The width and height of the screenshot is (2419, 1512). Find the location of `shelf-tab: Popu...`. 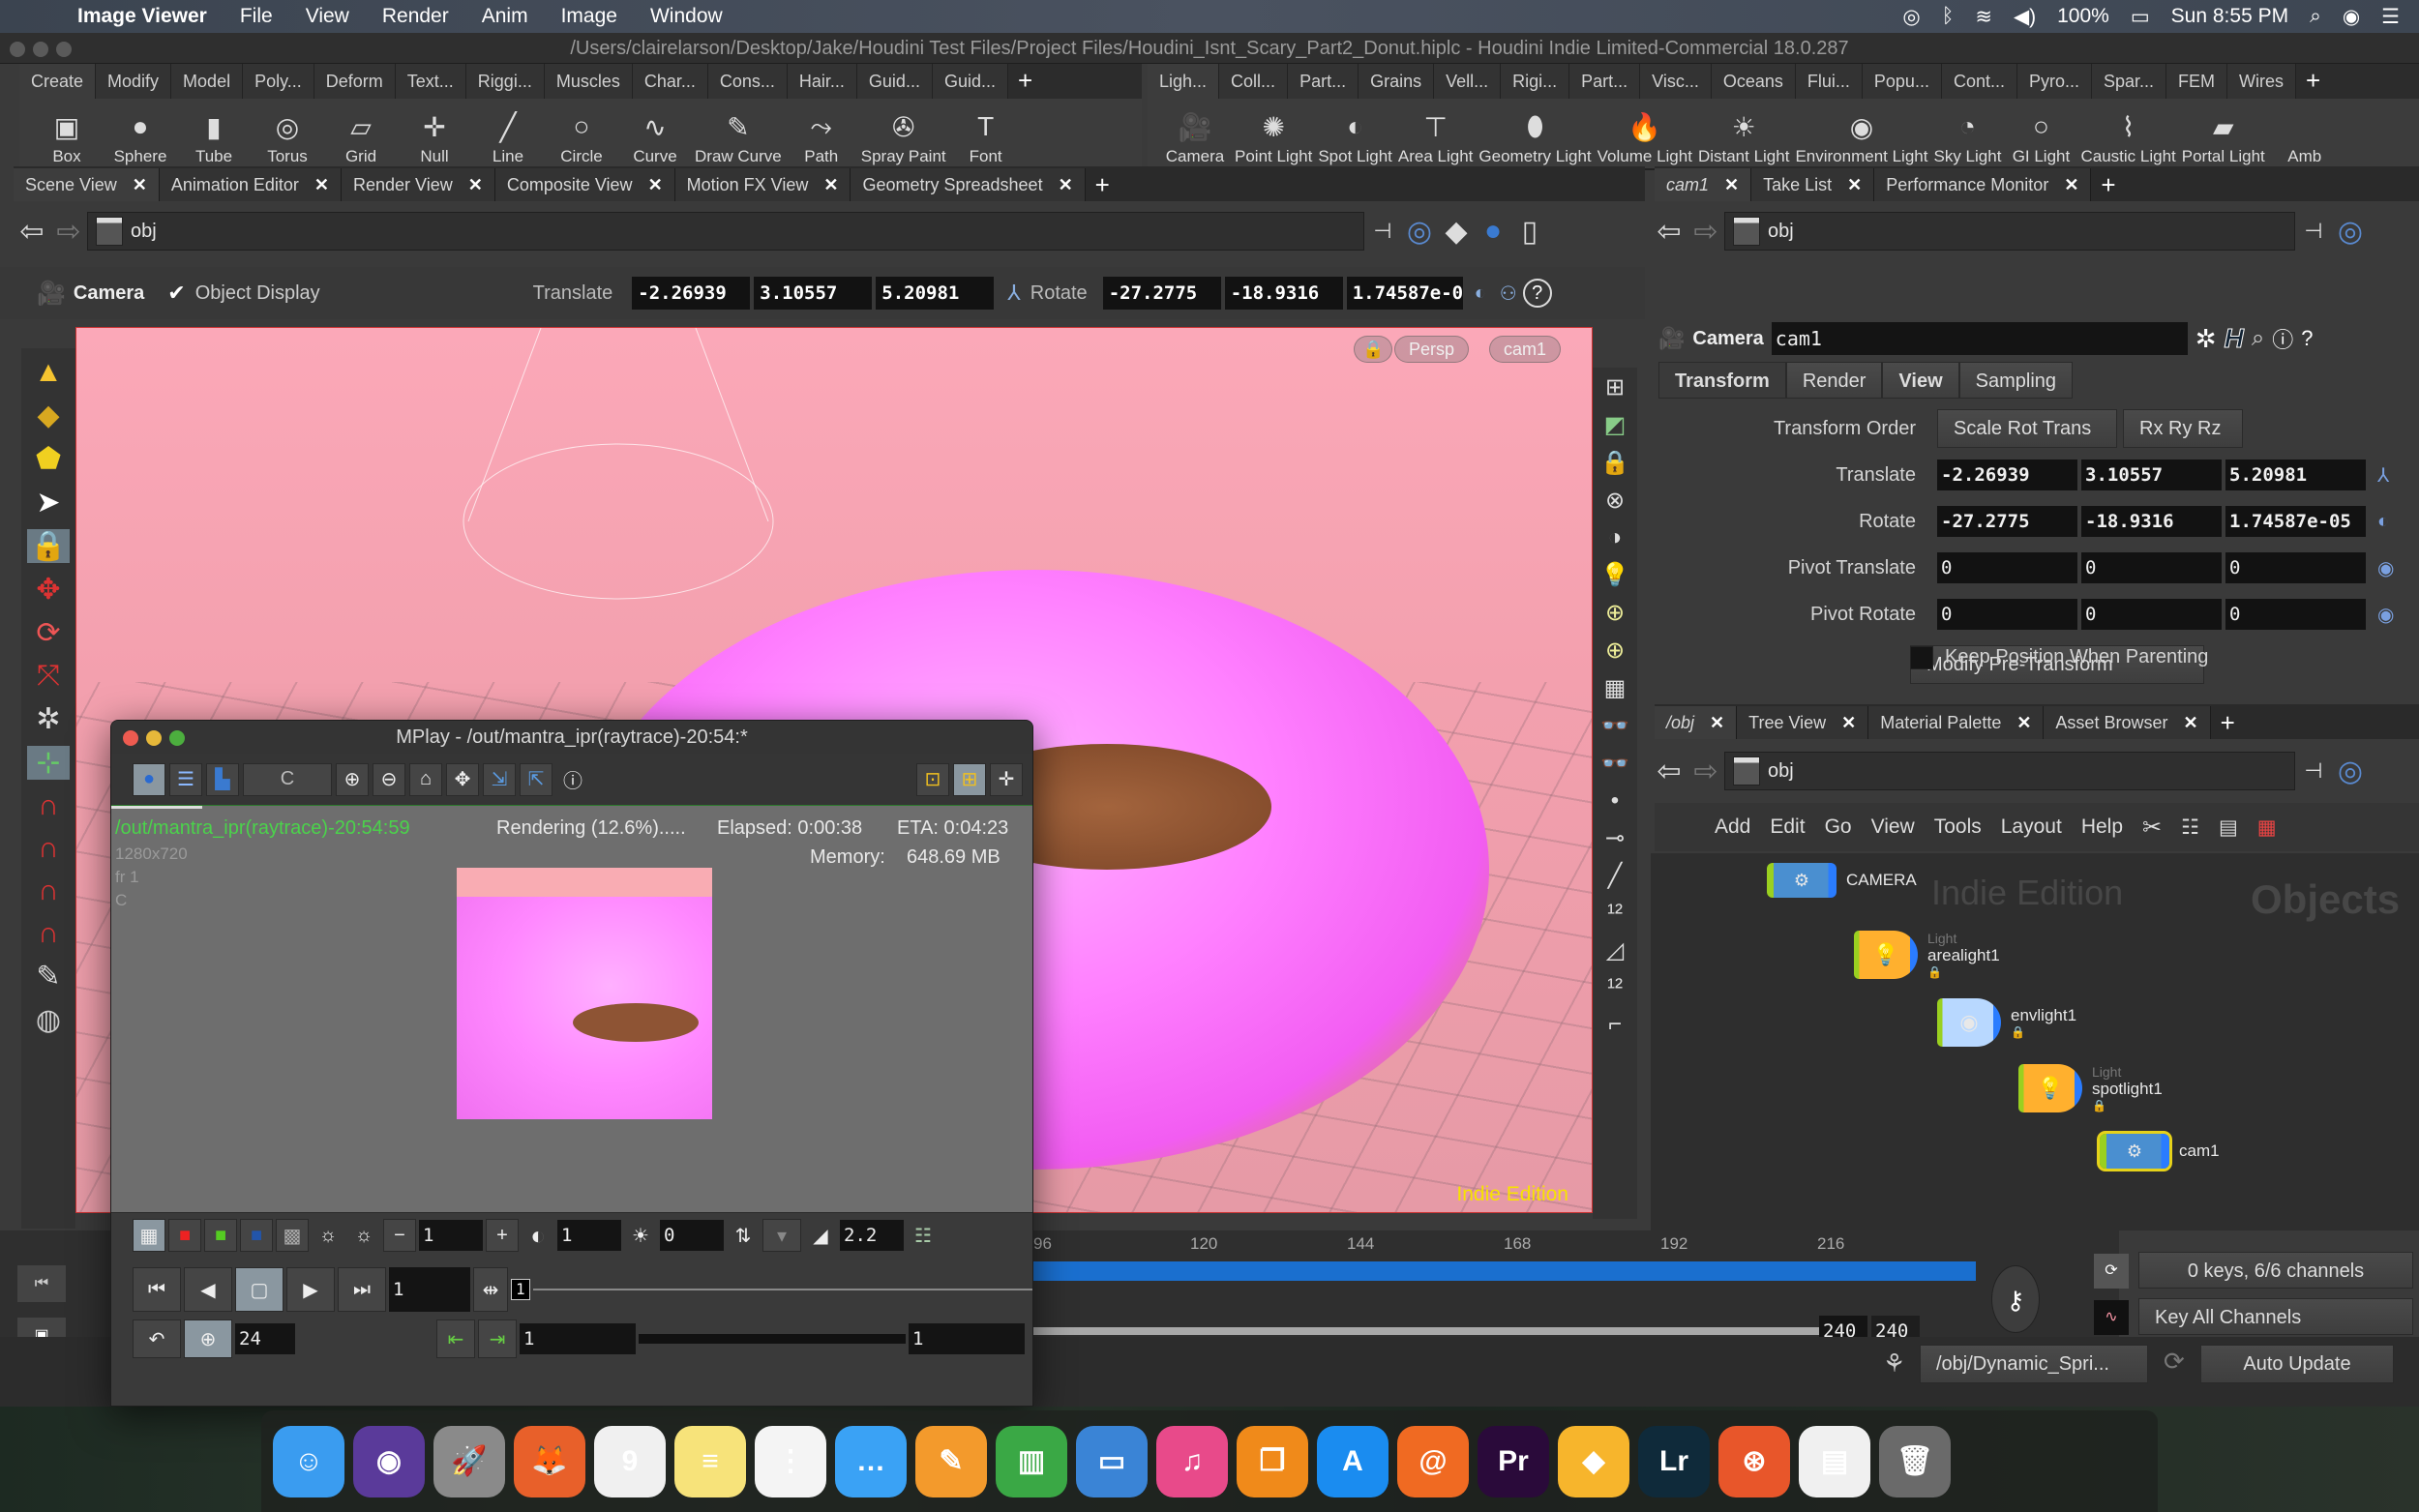

shelf-tab: Popu... is located at coordinates (1902, 82).